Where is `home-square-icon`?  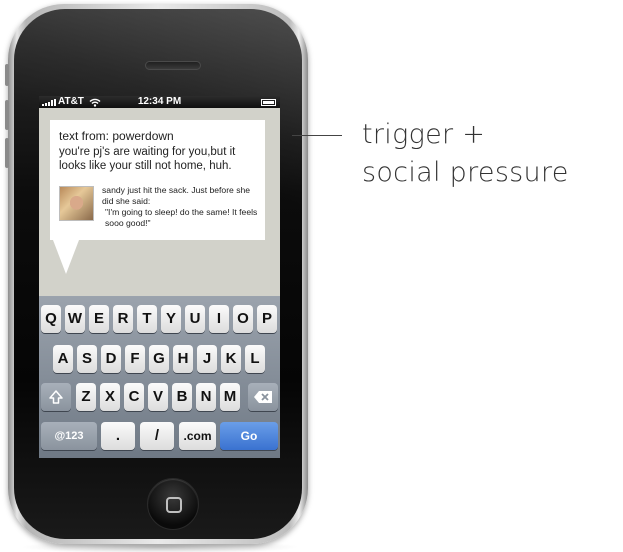
home-square-icon is located at coordinates (174, 505).